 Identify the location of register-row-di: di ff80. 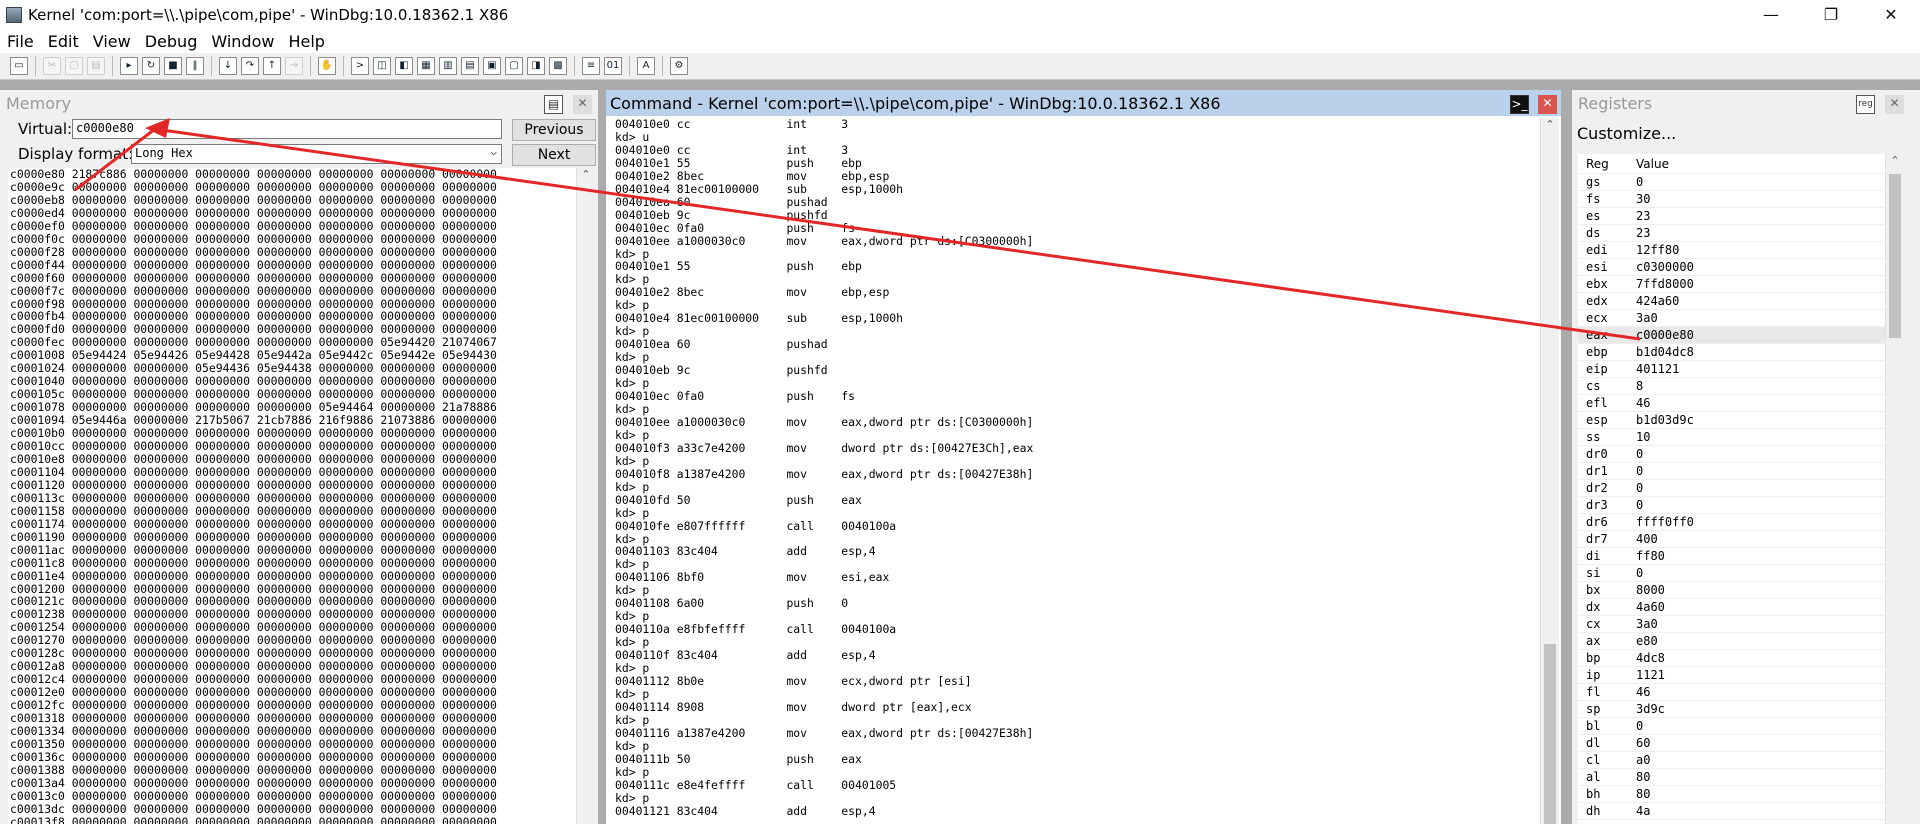
(1741, 556).